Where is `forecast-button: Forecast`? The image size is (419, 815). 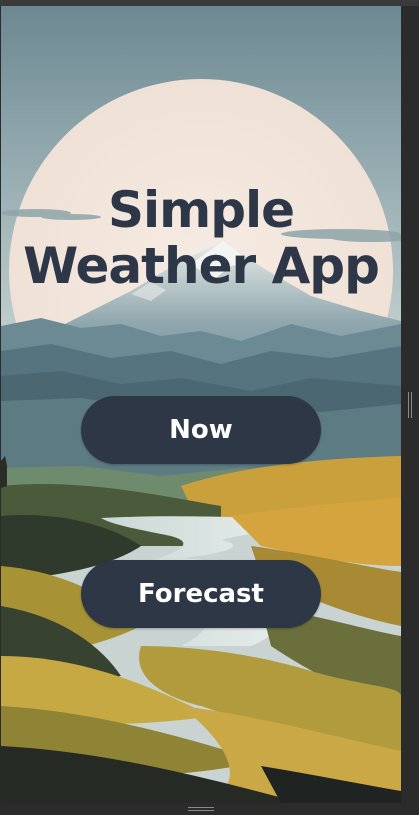 forecast-button: Forecast is located at coordinates (201, 594).